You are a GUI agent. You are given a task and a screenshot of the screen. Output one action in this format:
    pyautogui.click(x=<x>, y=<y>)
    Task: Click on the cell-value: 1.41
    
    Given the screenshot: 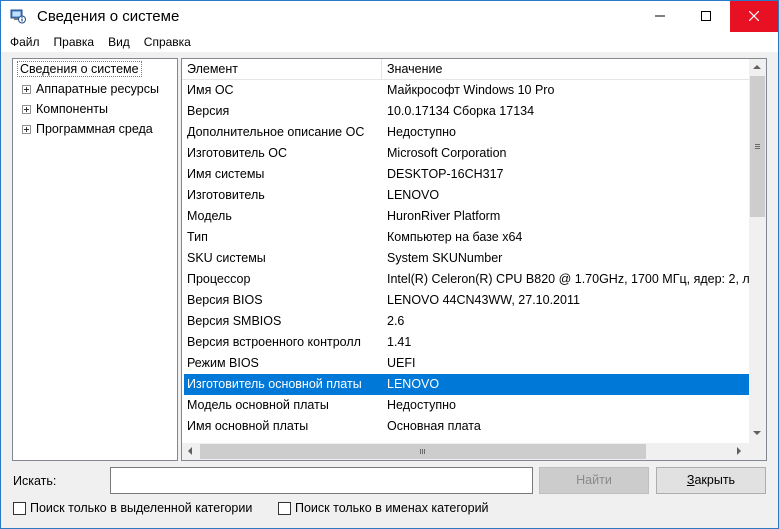 What is the action you would take?
    pyautogui.click(x=399, y=342)
    